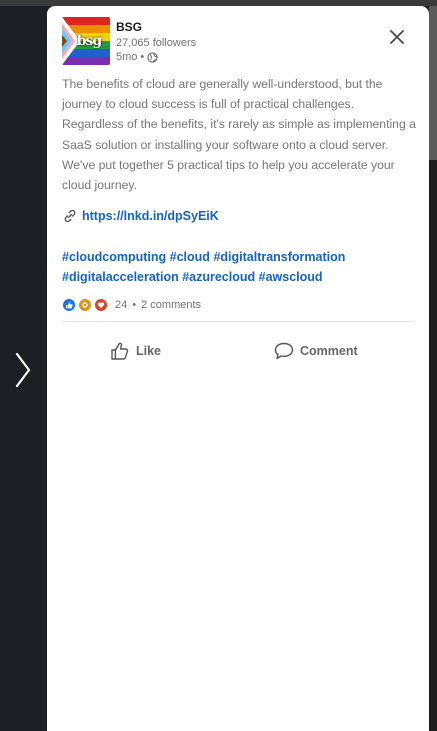  I want to click on comment-icon, so click(284, 351).